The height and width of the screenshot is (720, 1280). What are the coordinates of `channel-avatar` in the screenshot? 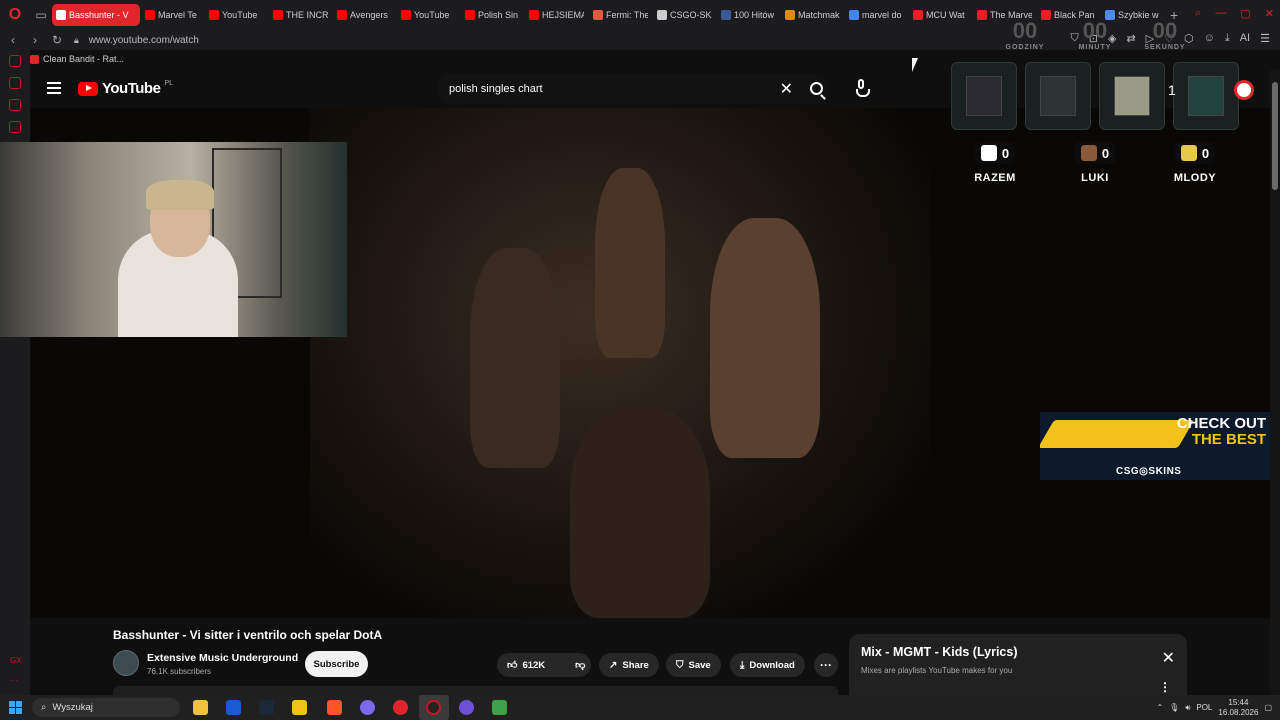 It's located at (126, 663).